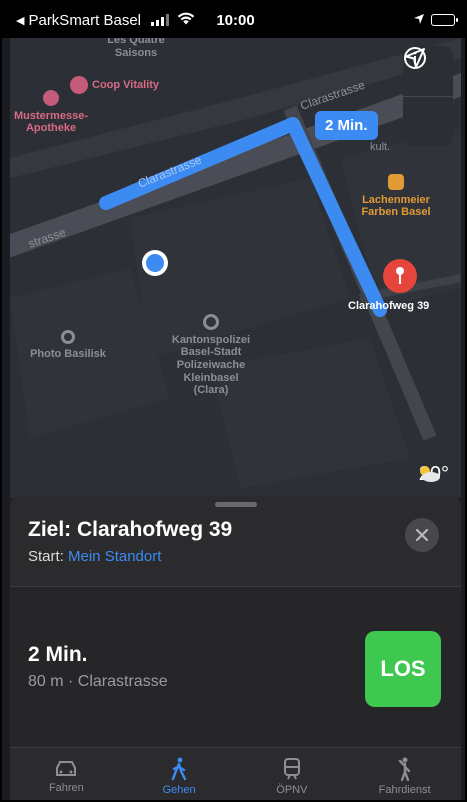 This screenshot has width=467, height=802. I want to click on wifi-icon, so click(186, 20).